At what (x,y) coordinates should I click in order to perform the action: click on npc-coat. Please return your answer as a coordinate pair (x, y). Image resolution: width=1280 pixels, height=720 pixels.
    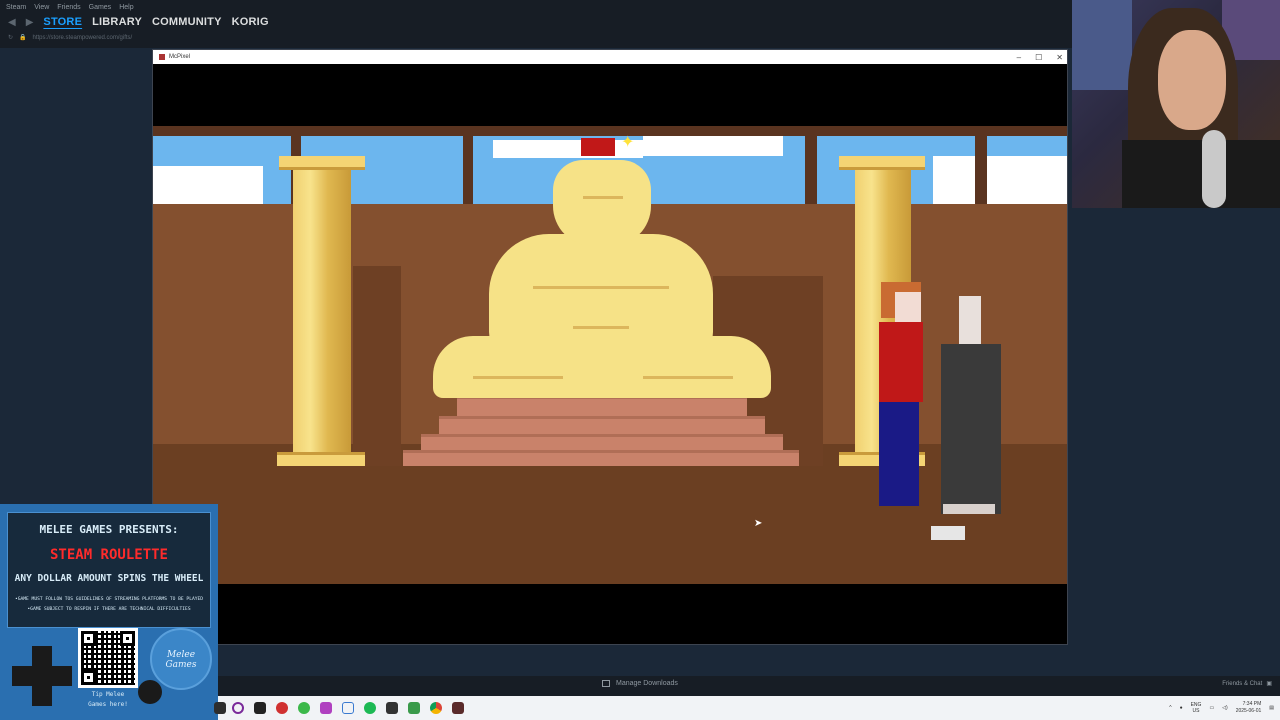
    Looking at the image, I should click on (971, 429).